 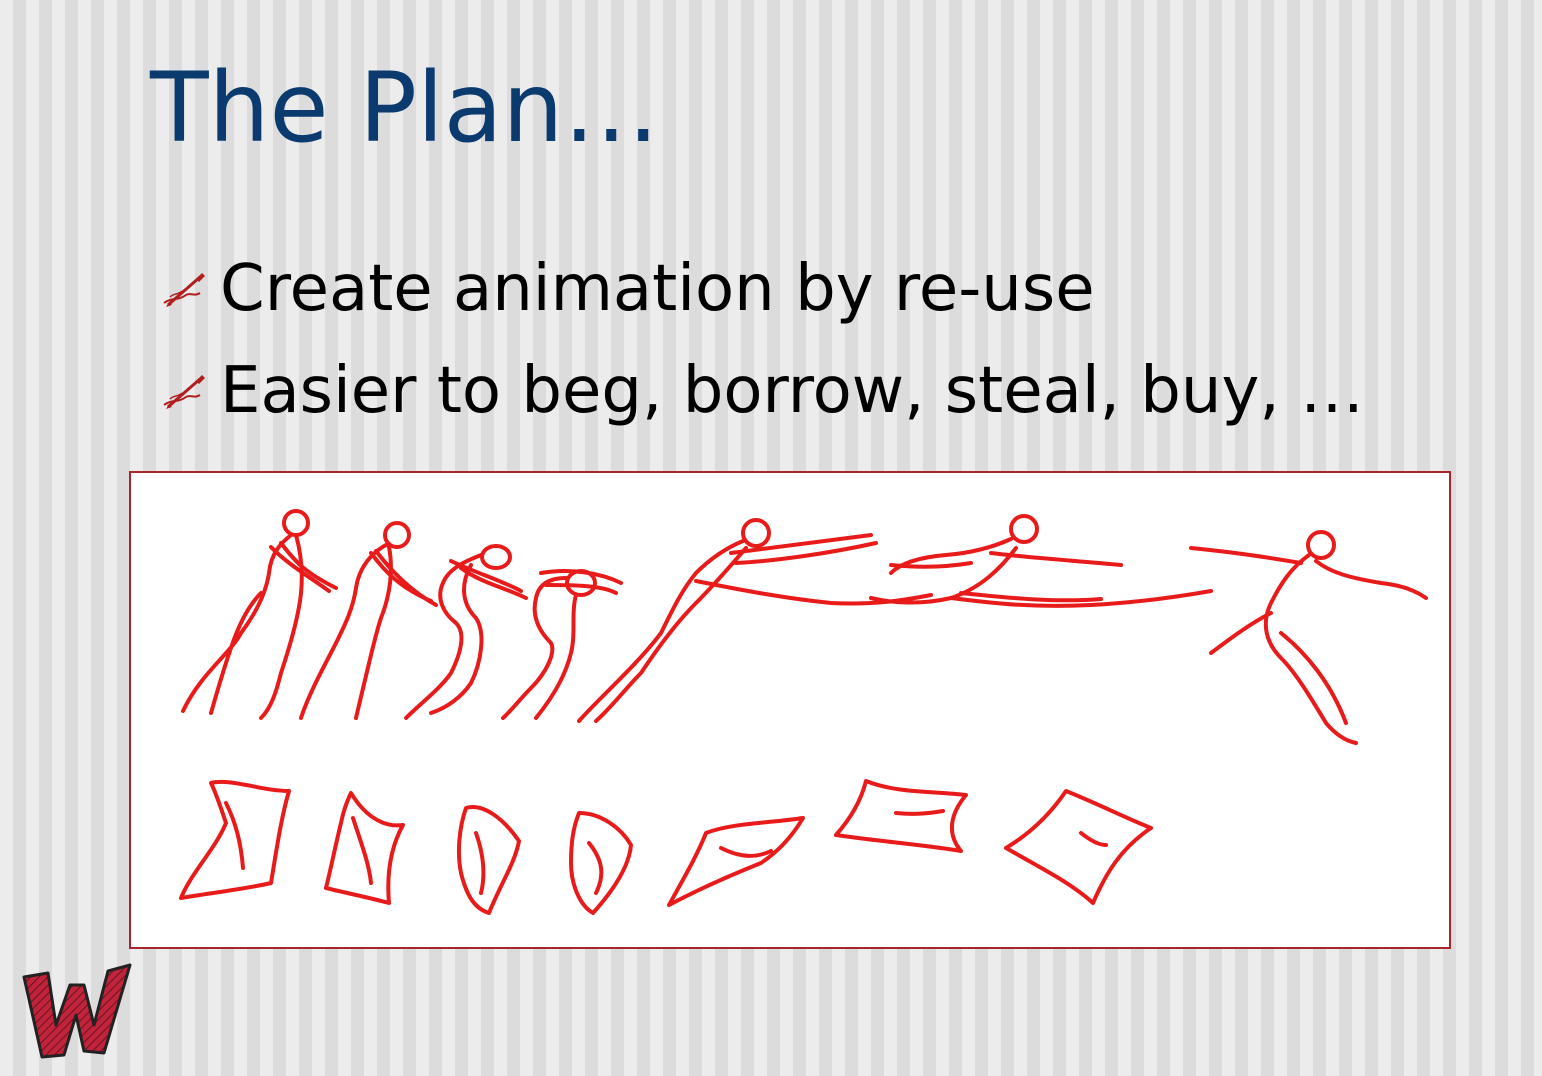 I want to click on bullet-item: Create animation by re-use, so click(x=762, y=289).